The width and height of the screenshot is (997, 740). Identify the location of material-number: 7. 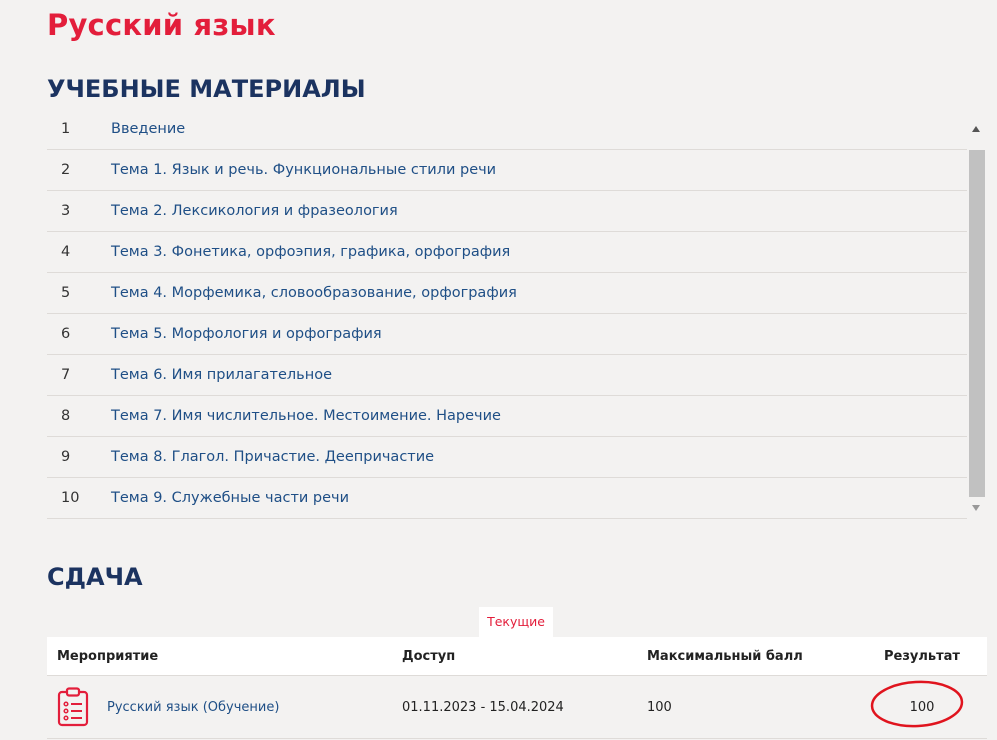
(66, 375).